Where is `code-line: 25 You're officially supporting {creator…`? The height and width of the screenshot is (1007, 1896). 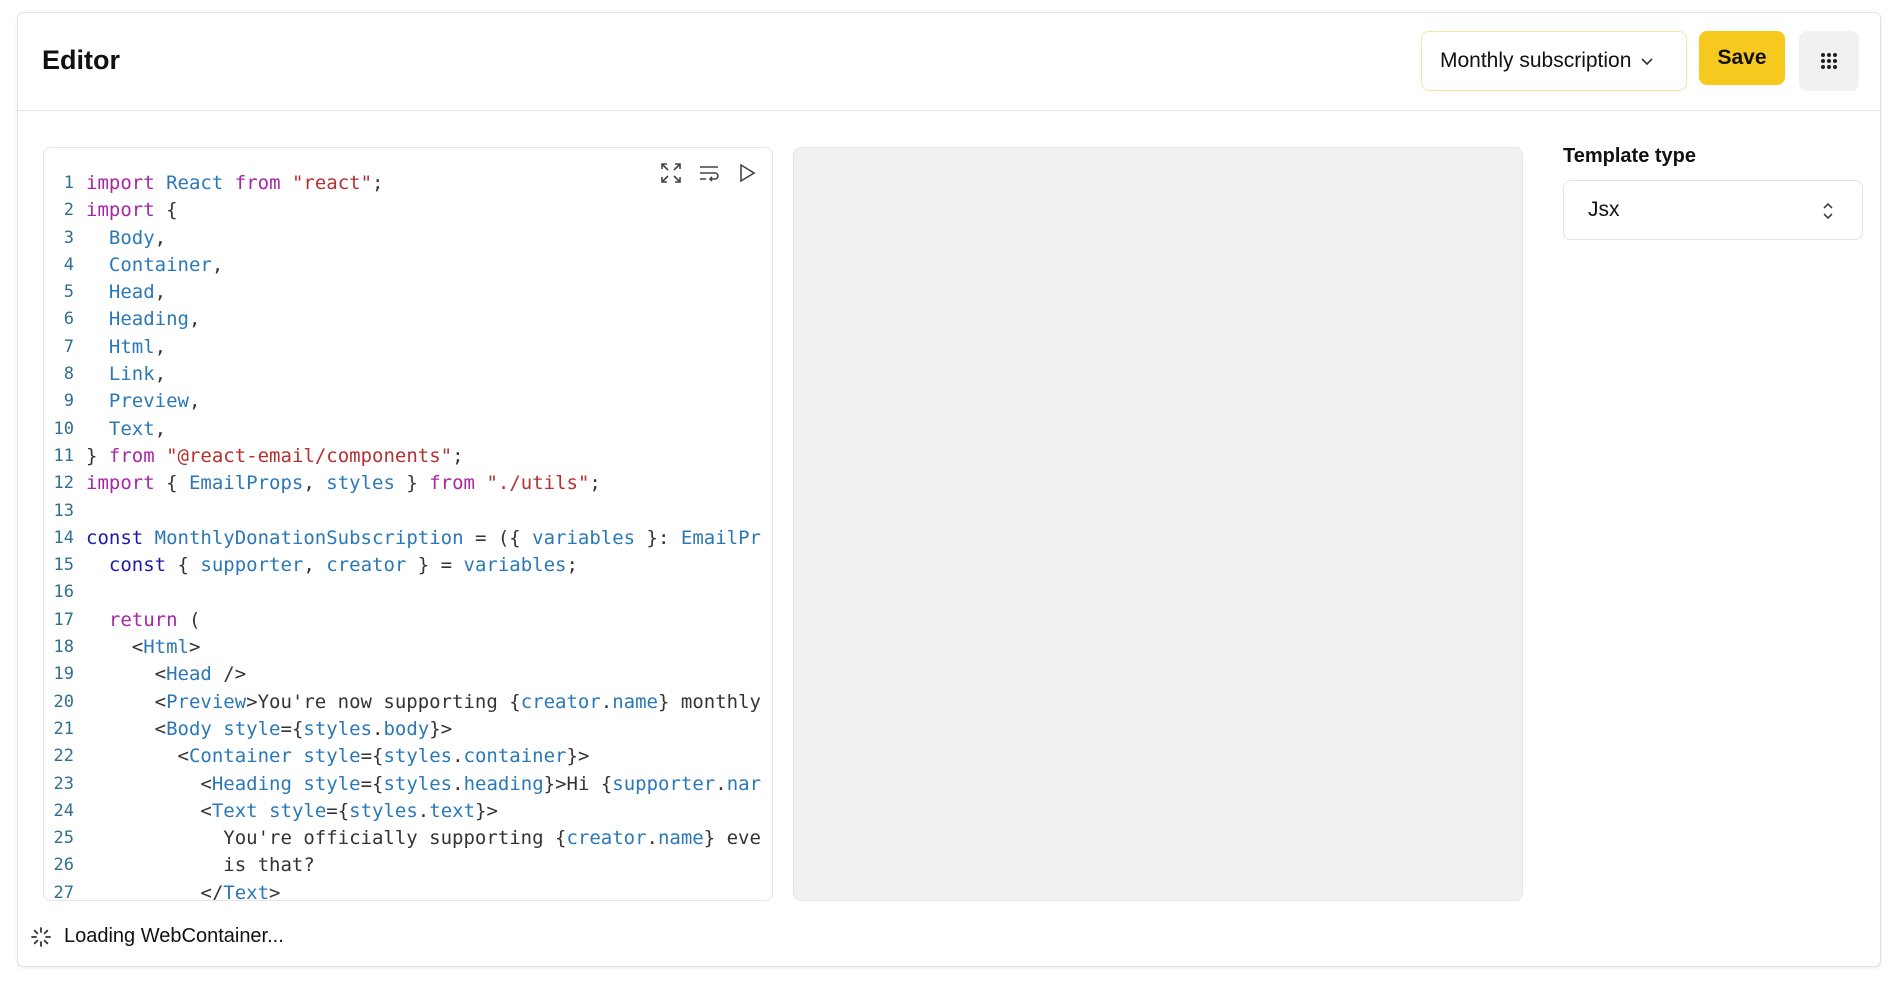
code-line: 25 You're officially supporting {creator… is located at coordinates (408, 838).